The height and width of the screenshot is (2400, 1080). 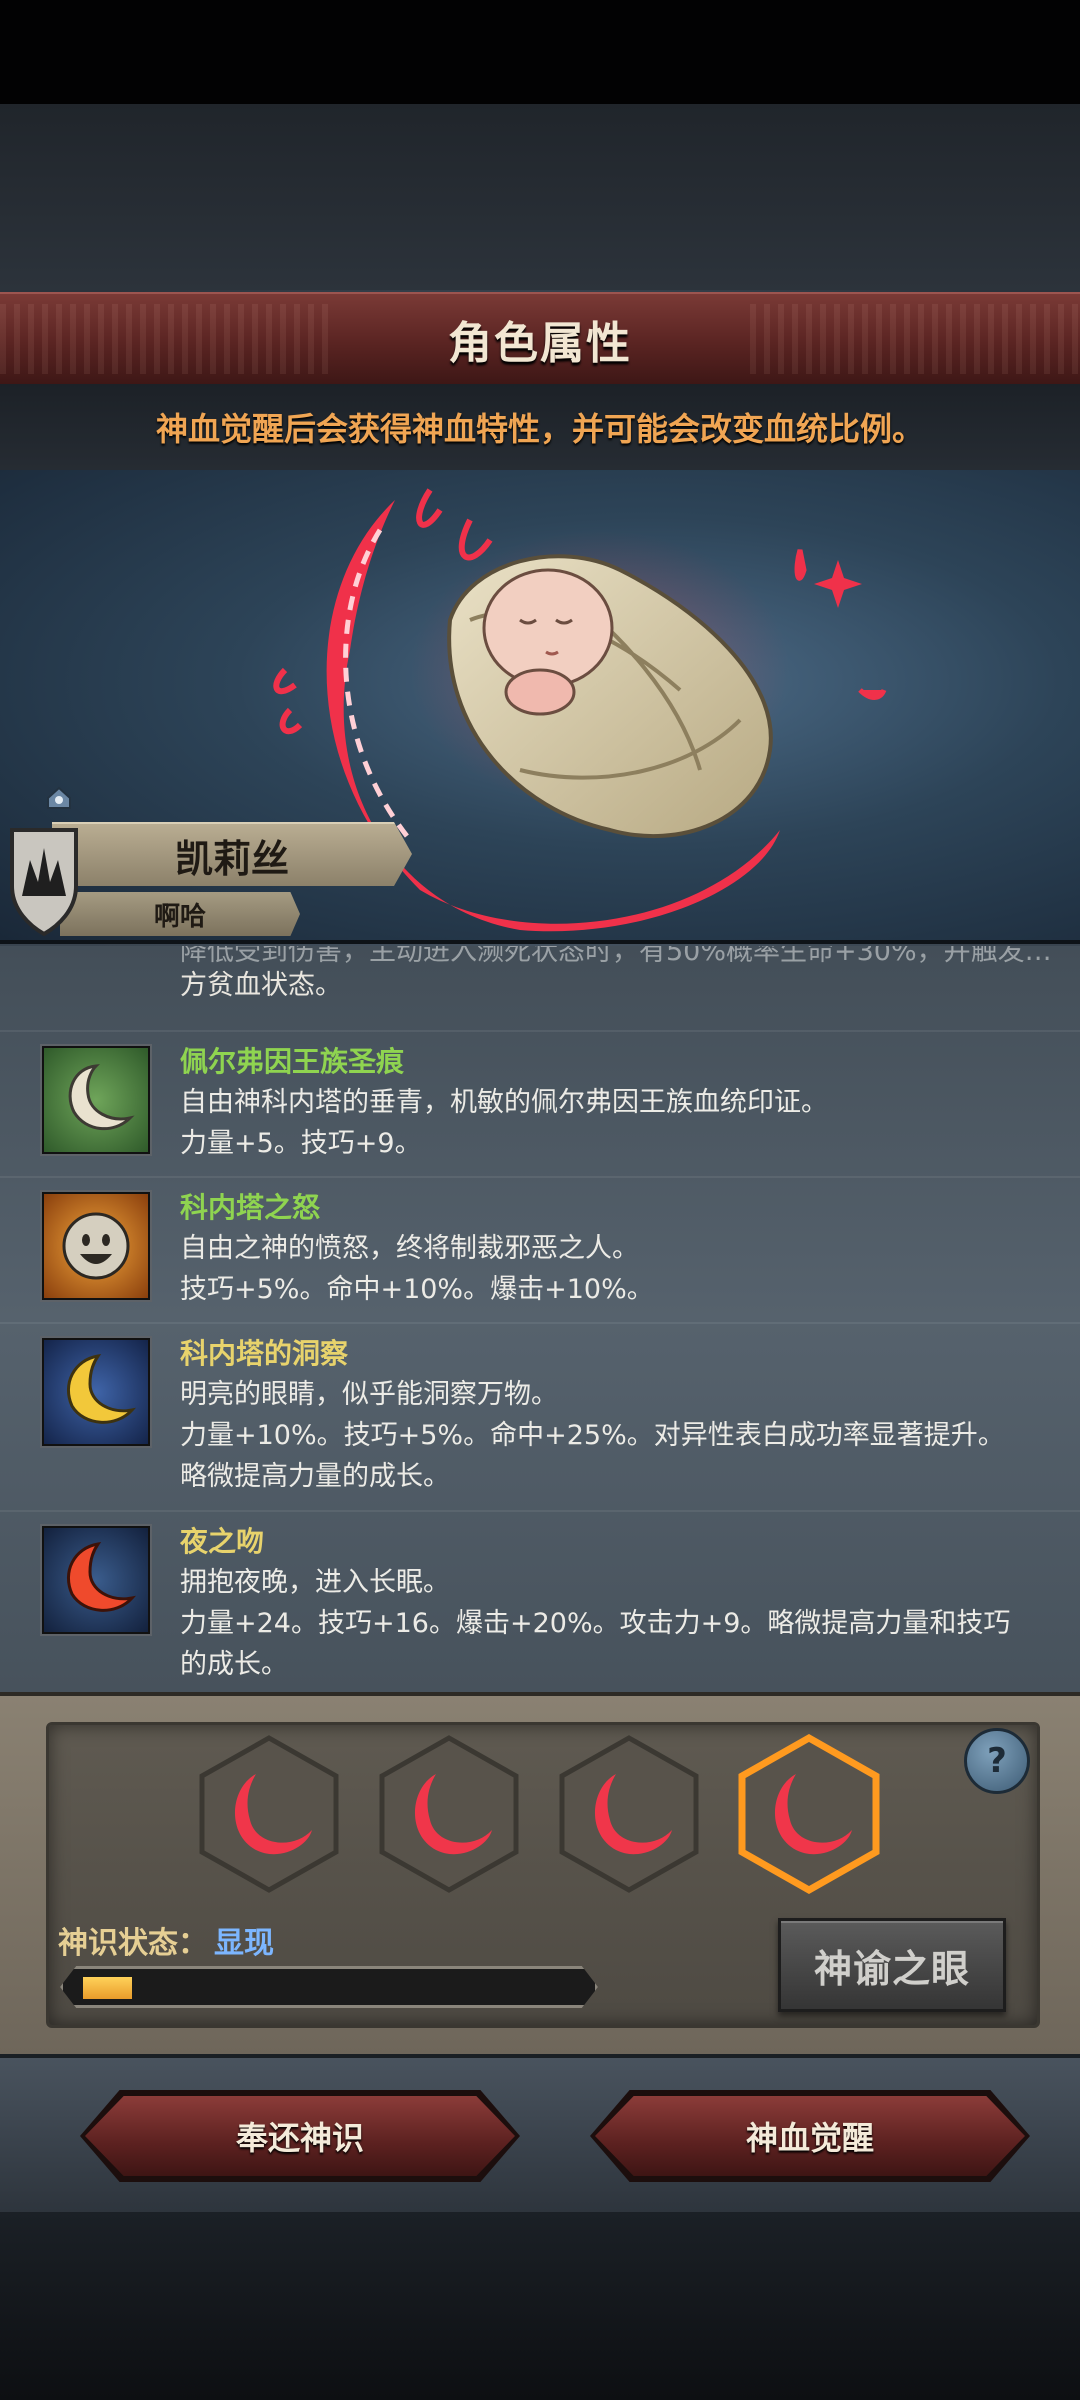 What do you see at coordinates (504, 1102) in the screenshot?
I see `trait-desc-line: 自由神科内塔的垂青，机敏的佩尔弗因王族血统印证。` at bounding box center [504, 1102].